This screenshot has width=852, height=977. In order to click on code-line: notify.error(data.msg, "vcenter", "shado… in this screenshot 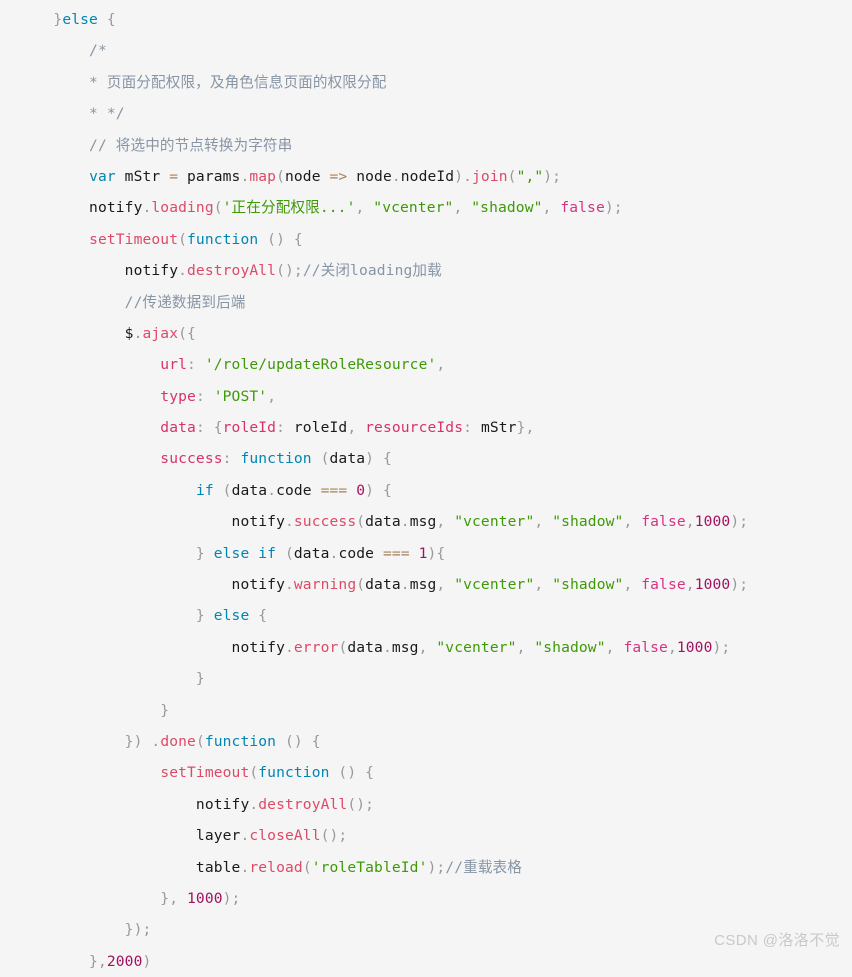, I will do `click(365, 647)`.